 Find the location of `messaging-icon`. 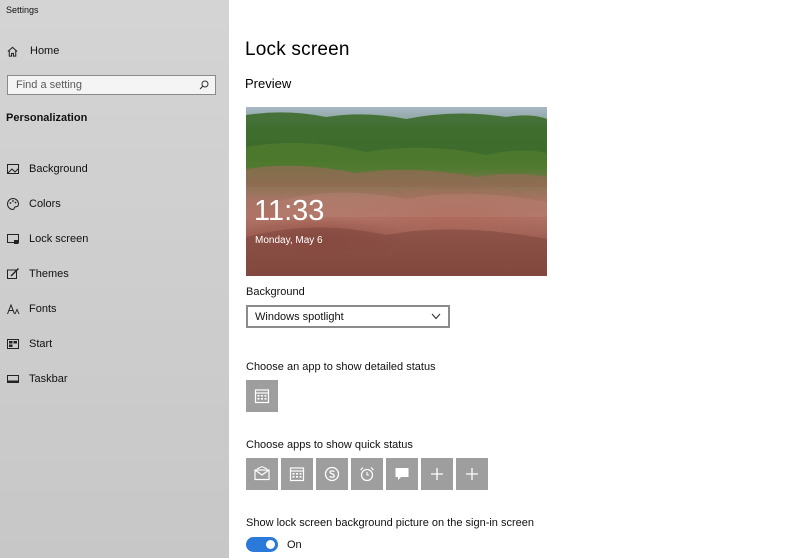

messaging-icon is located at coordinates (402, 474).